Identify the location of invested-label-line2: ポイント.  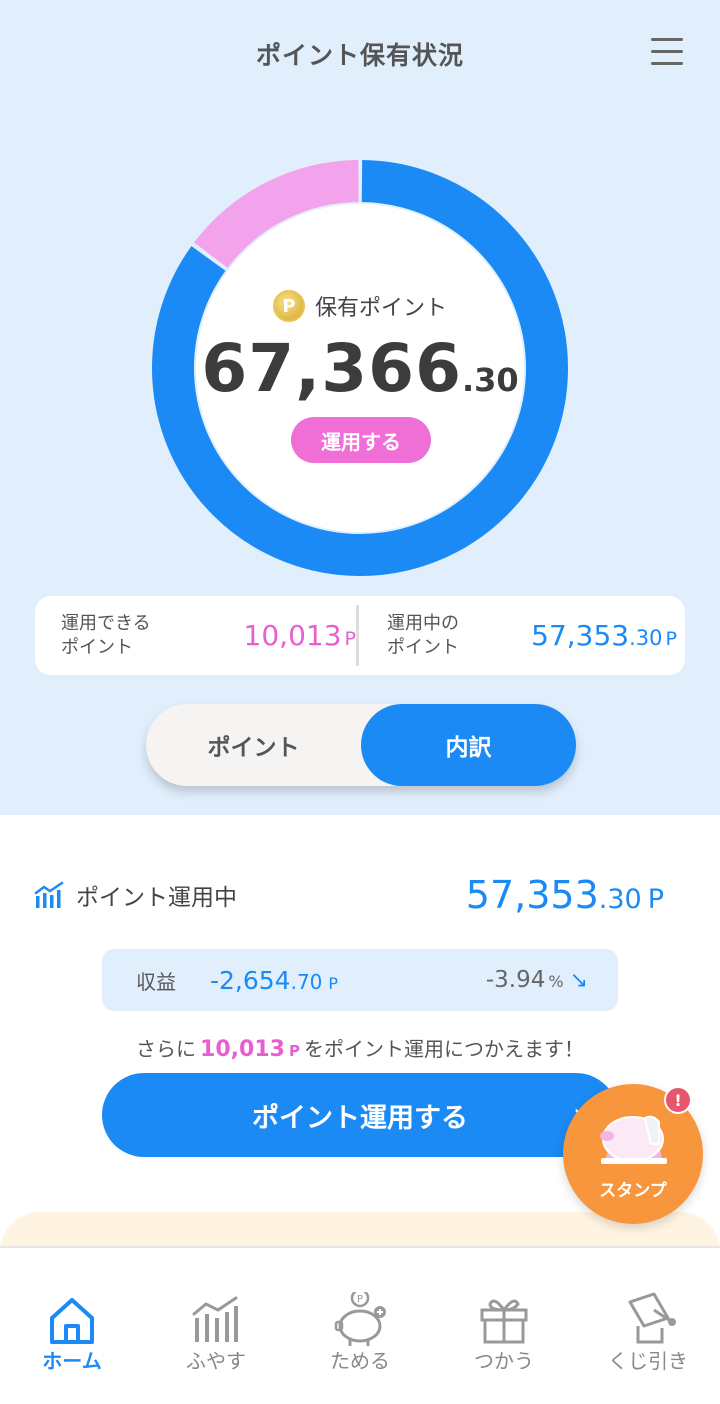
(423, 647).